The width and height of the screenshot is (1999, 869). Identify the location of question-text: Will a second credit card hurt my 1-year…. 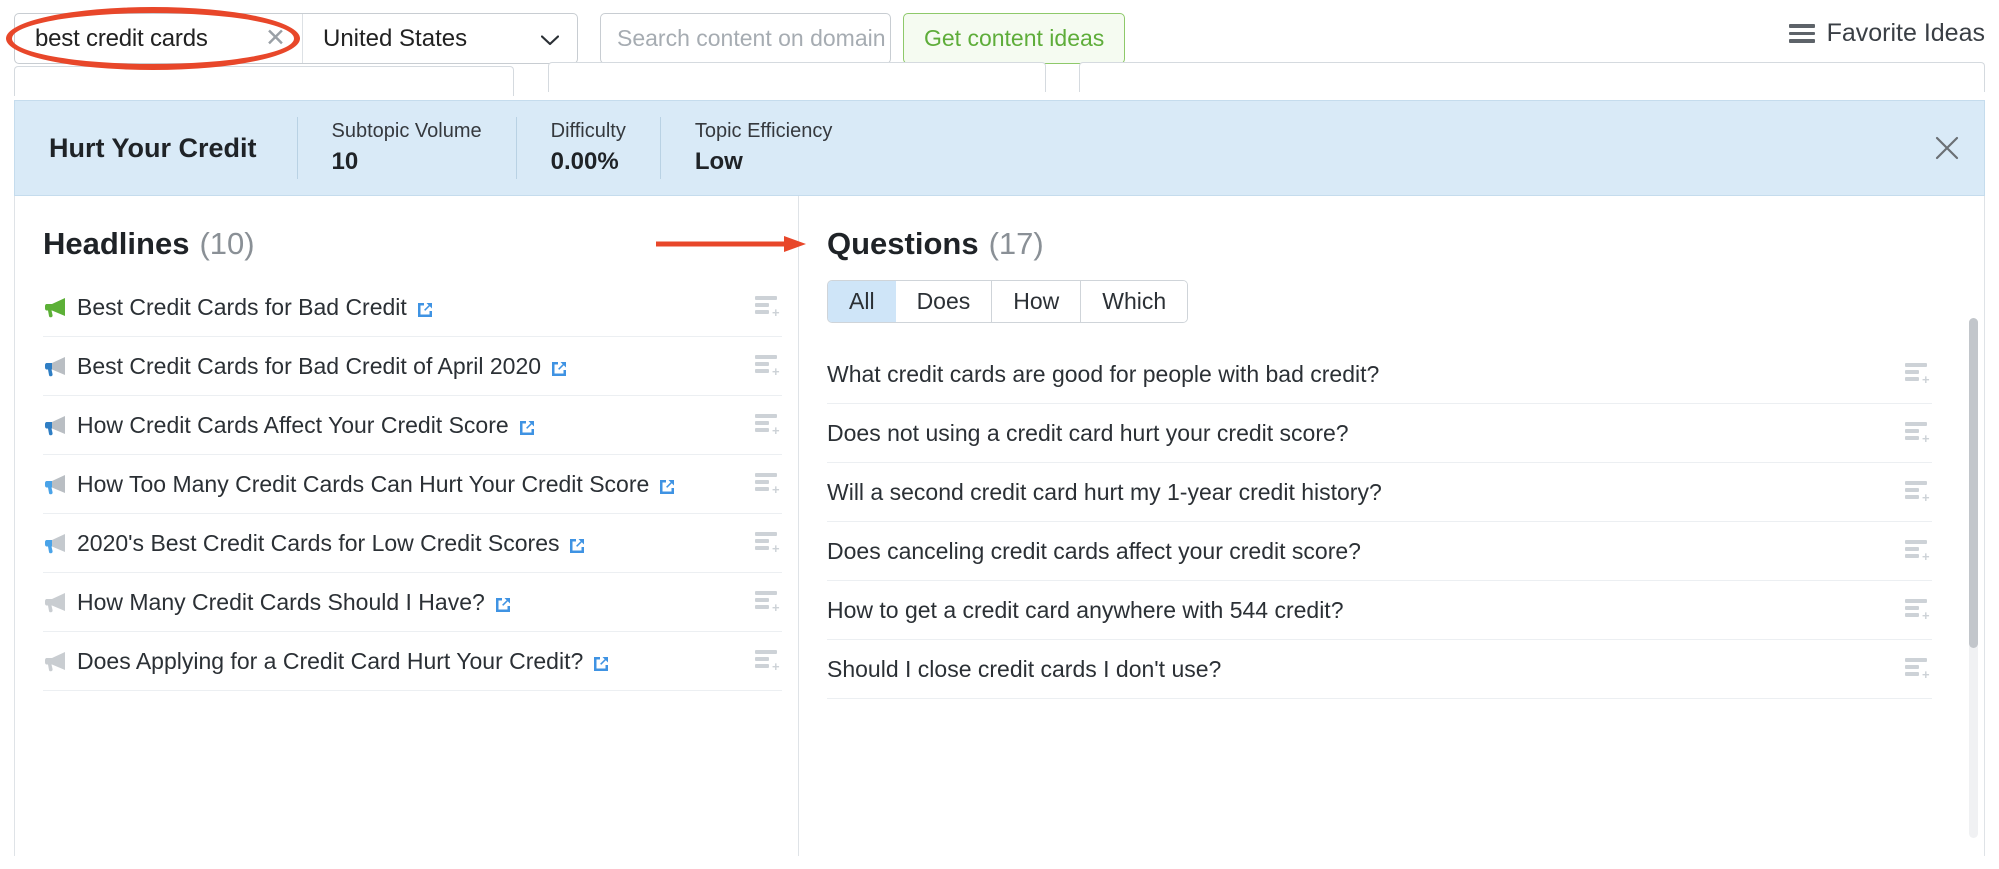
(1104, 491).